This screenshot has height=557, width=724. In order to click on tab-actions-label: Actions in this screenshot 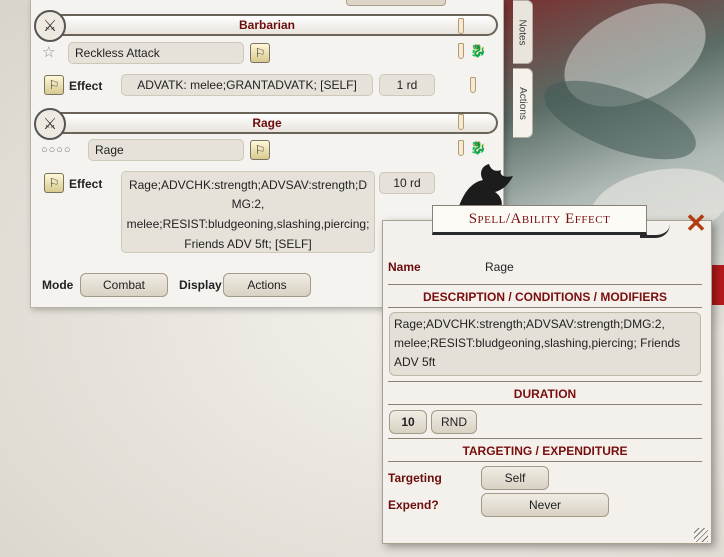, I will do `click(523, 103)`.